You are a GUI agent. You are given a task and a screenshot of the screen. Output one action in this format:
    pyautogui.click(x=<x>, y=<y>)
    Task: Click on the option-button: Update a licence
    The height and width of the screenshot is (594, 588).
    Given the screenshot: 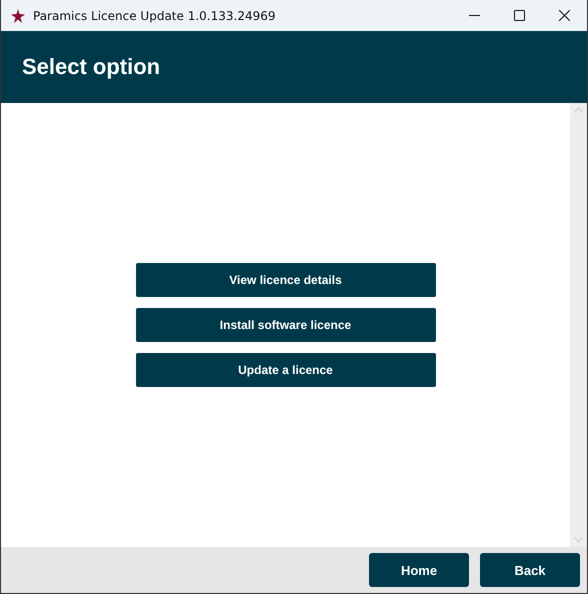 What is the action you would take?
    pyautogui.click(x=286, y=370)
    